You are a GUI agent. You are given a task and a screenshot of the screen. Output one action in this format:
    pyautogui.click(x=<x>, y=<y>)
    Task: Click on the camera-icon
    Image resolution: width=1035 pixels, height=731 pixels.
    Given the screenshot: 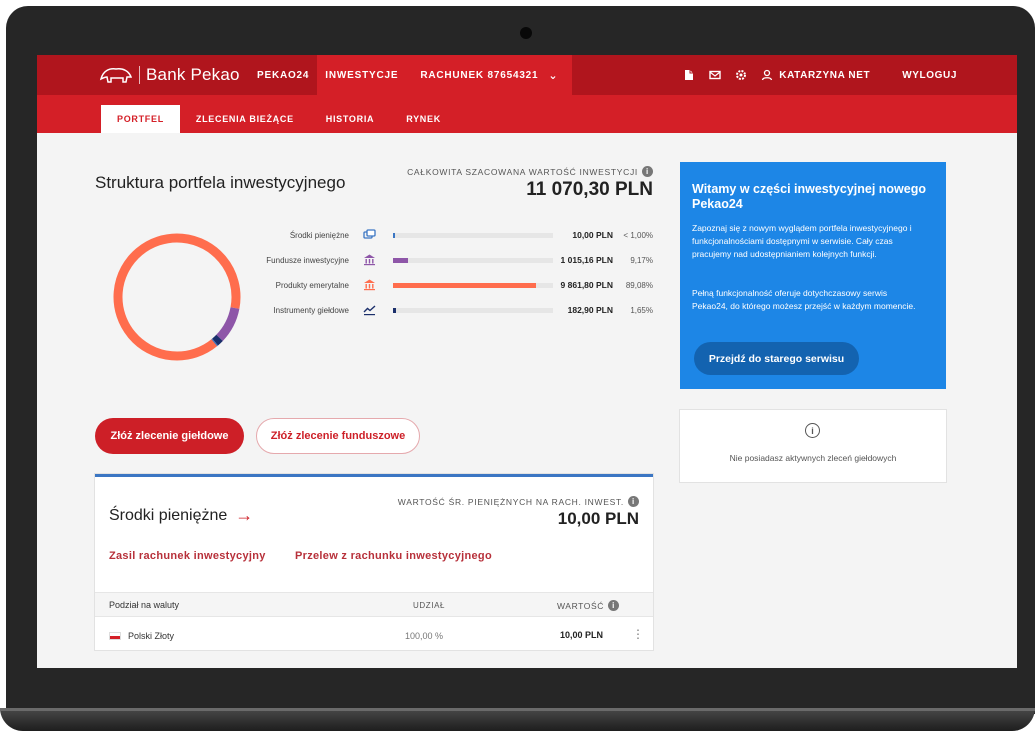 What is the action you would take?
    pyautogui.click(x=526, y=33)
    